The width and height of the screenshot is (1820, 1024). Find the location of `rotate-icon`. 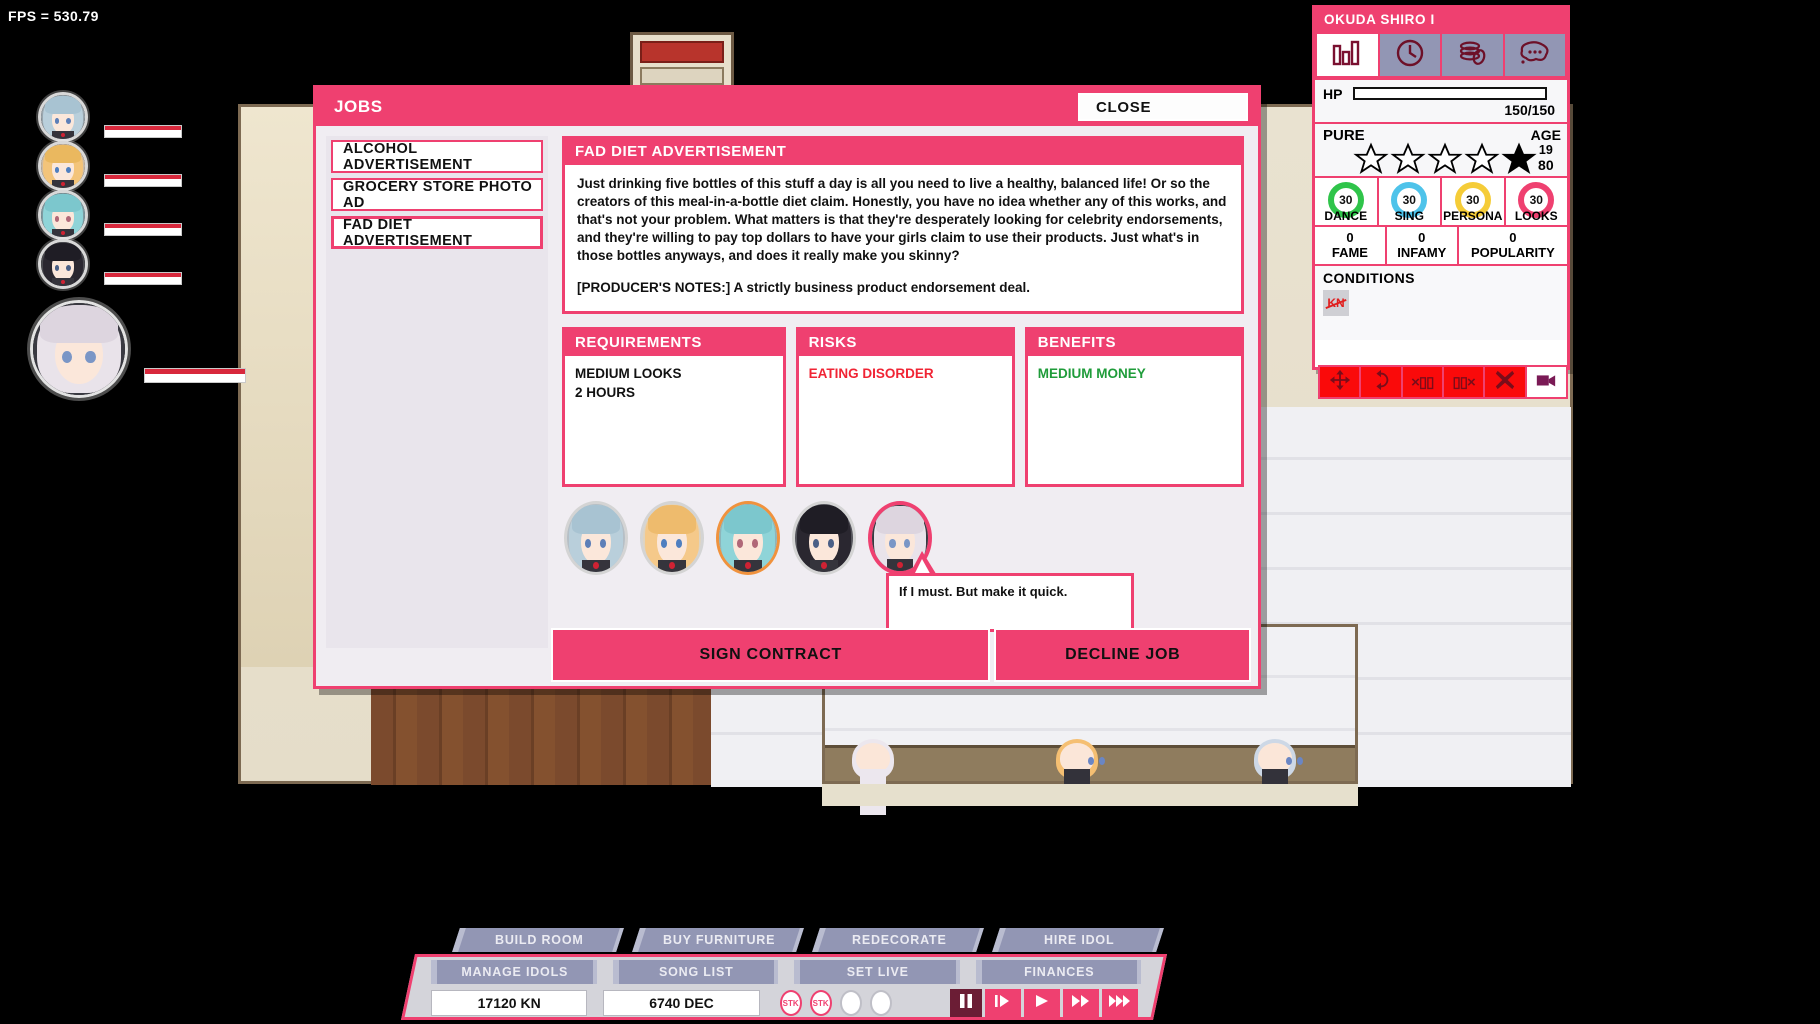

rotate-icon is located at coordinates (1381, 382).